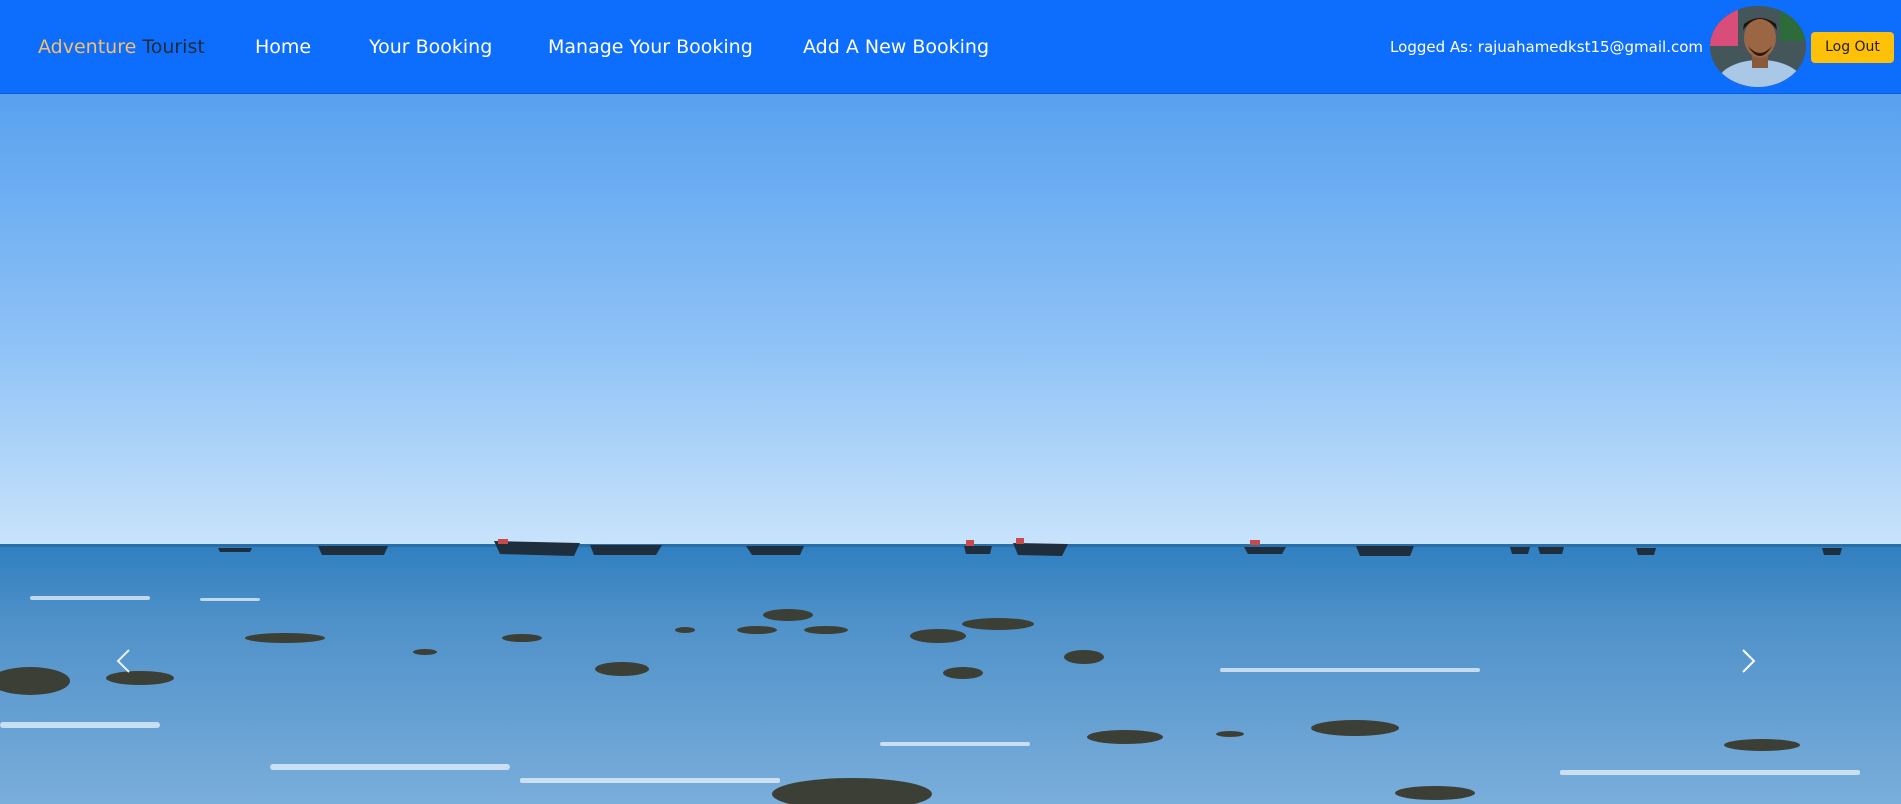 The image size is (1901, 804). I want to click on chevron-right-icon, so click(1749, 661).